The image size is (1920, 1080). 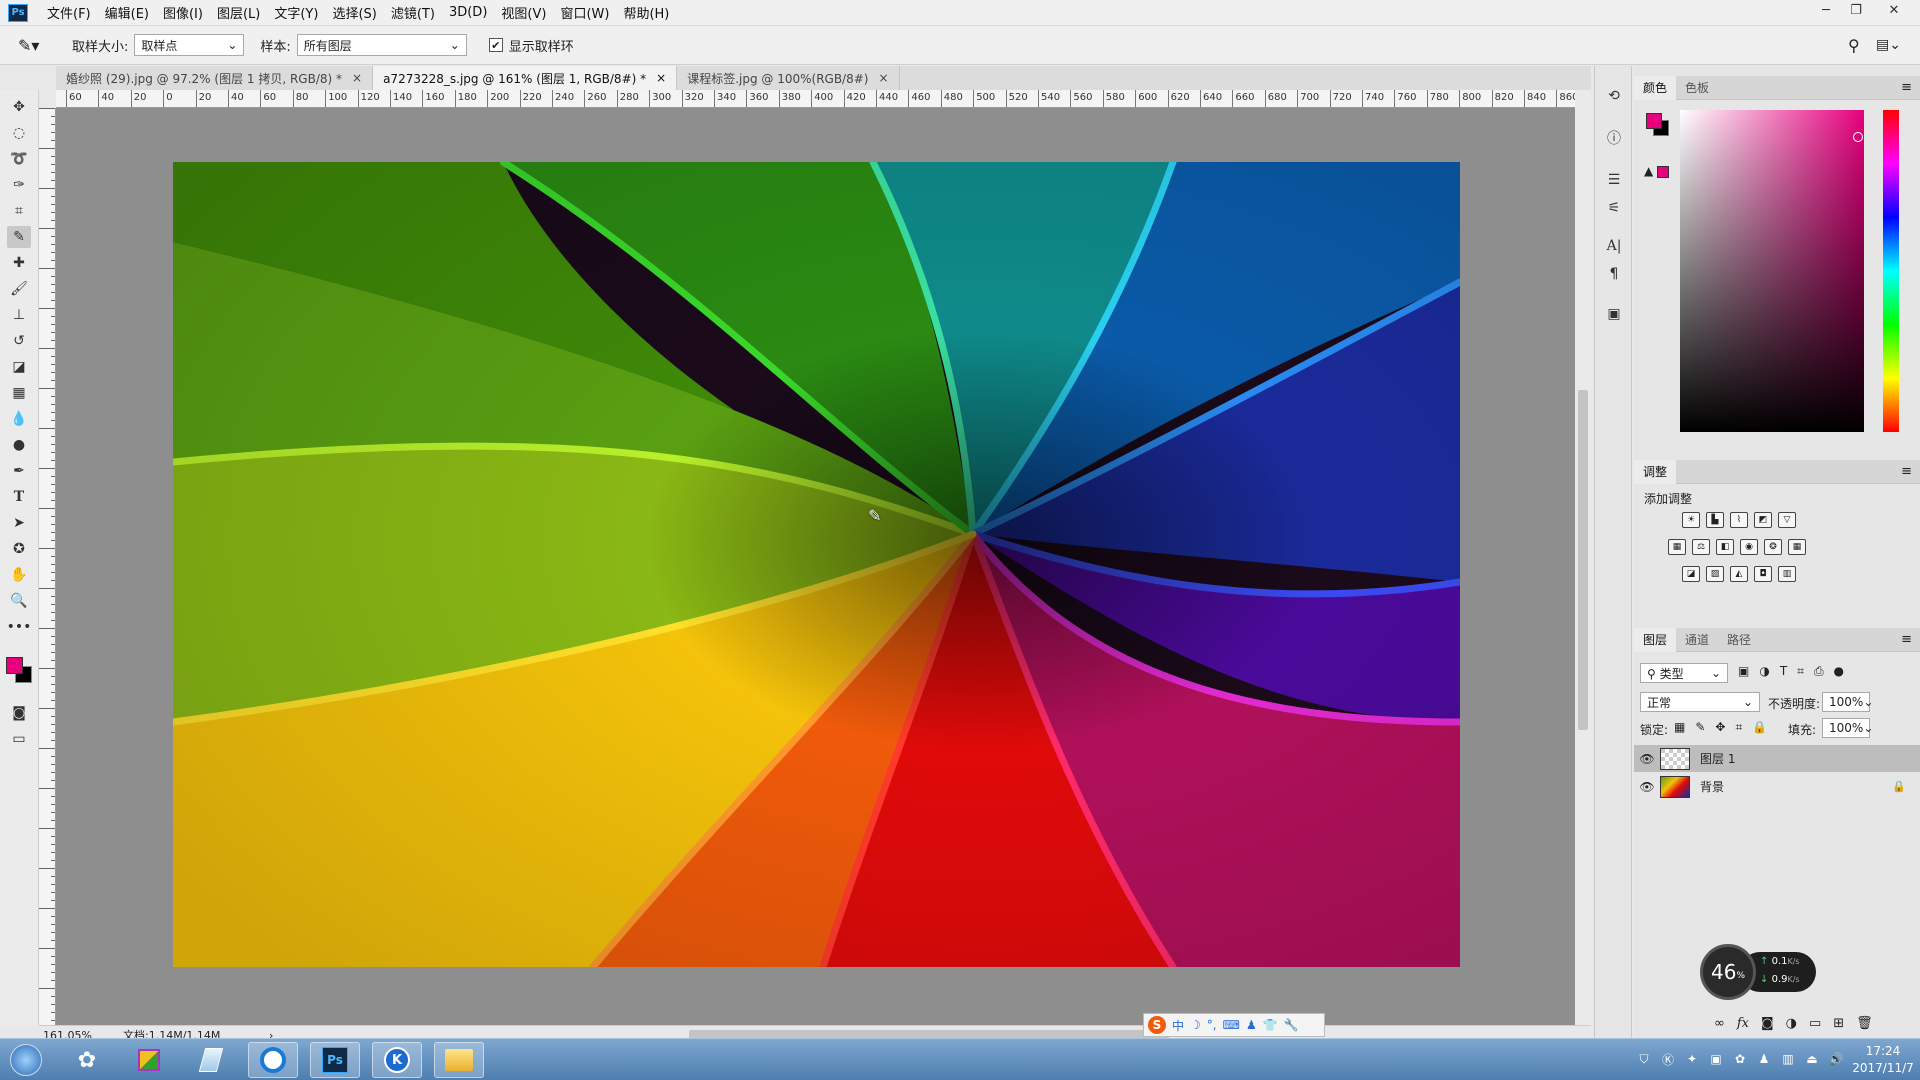 I want to click on blend-mode-select: 正常 ⌄, so click(x=1700, y=702).